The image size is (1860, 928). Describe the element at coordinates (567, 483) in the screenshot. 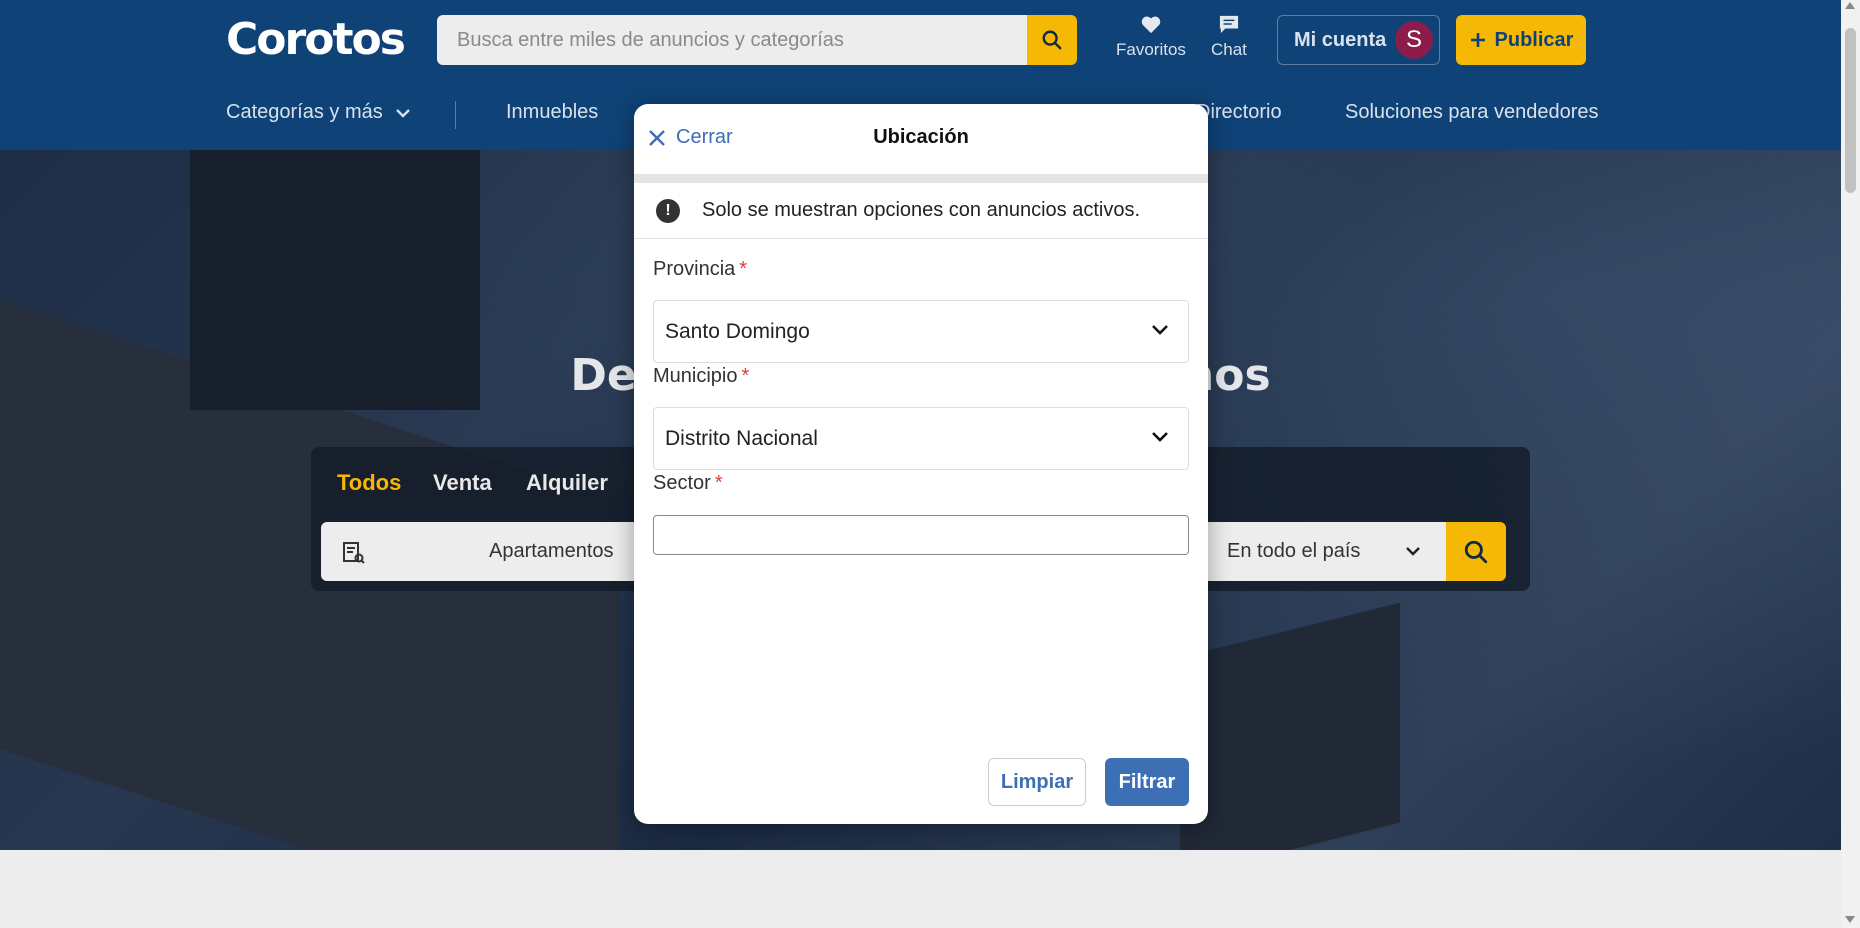

I see `tab-alquiler: Alquiler` at that location.